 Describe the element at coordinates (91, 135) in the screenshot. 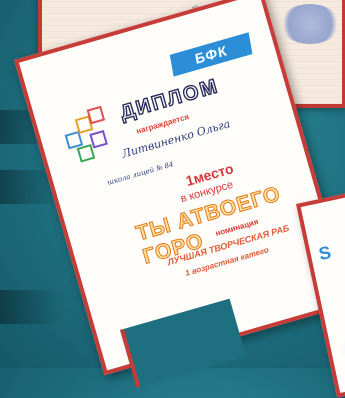

I see `decorative-squares-icon` at that location.